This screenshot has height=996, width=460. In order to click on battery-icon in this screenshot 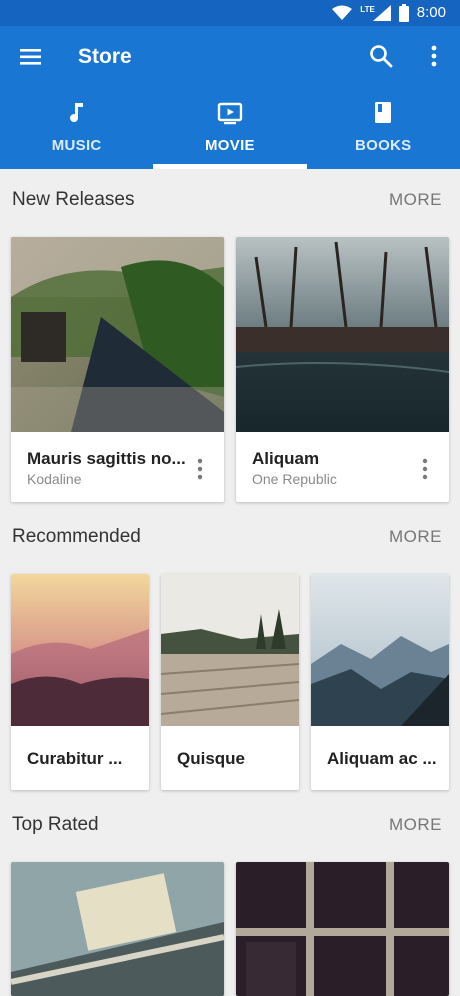, I will do `click(403, 13)`.